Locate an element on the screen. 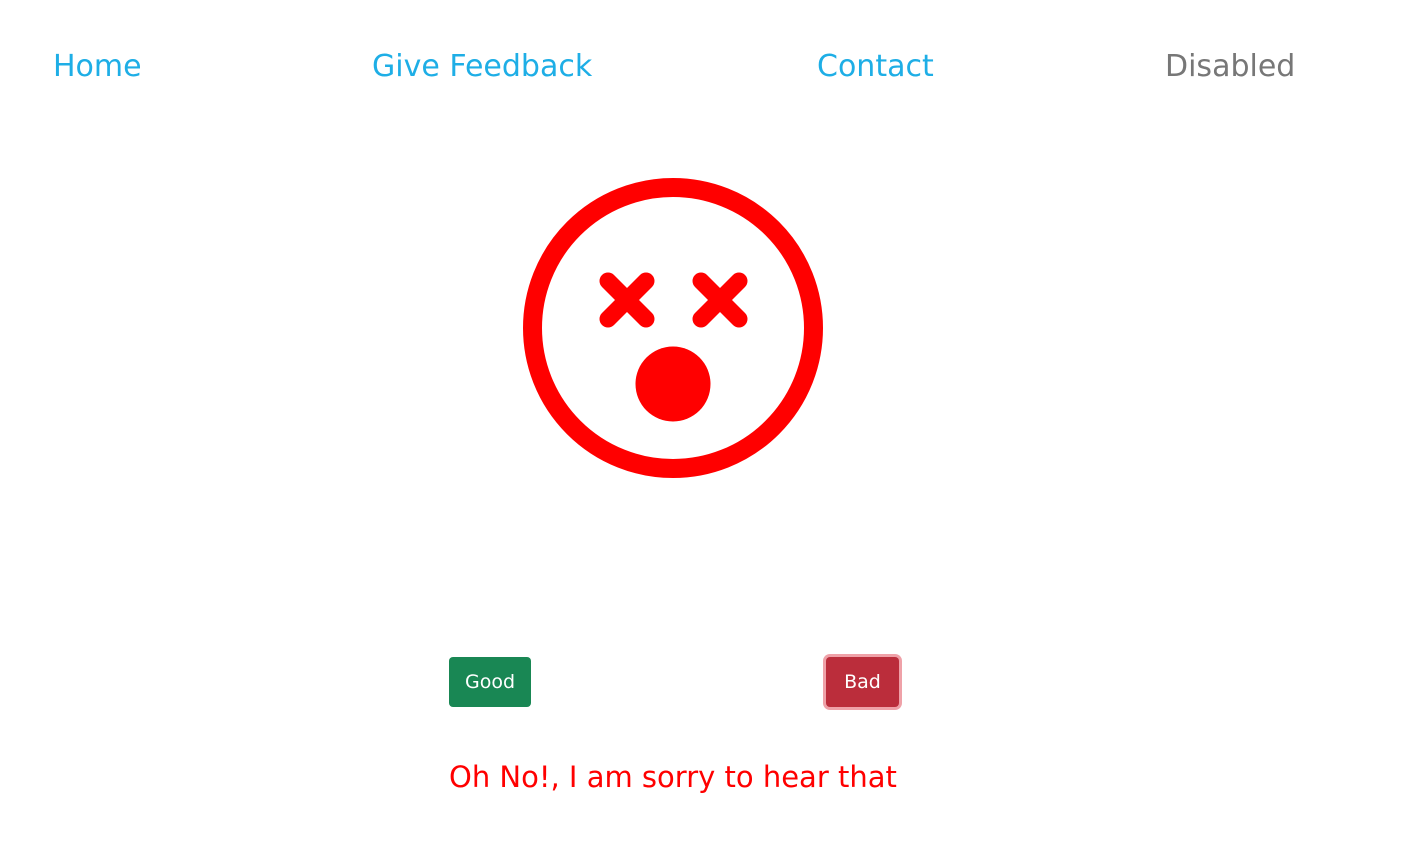 The width and height of the screenshot is (1407, 853). bad-button: Bad is located at coordinates (862, 682).